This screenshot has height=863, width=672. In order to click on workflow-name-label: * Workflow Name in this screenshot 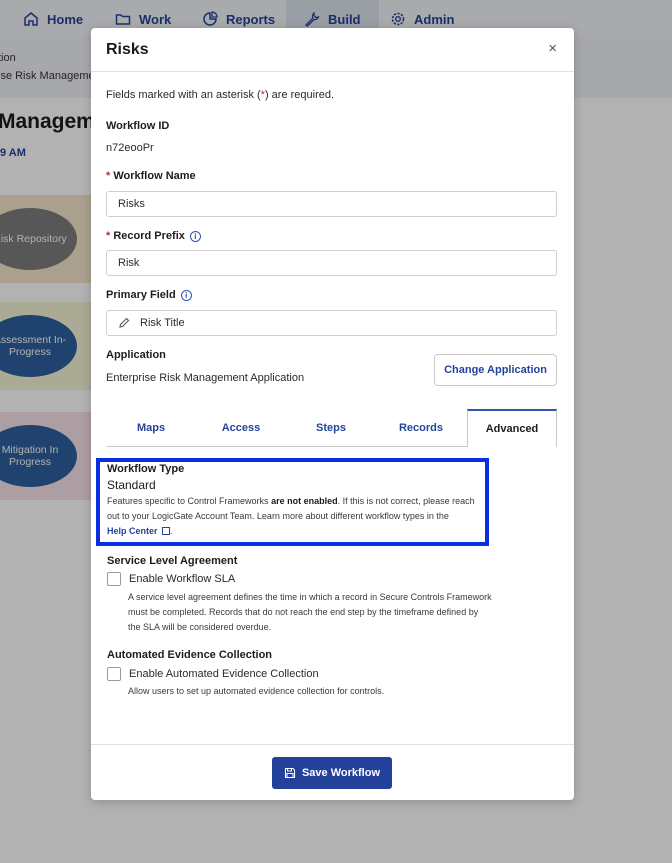, I will do `click(151, 176)`.